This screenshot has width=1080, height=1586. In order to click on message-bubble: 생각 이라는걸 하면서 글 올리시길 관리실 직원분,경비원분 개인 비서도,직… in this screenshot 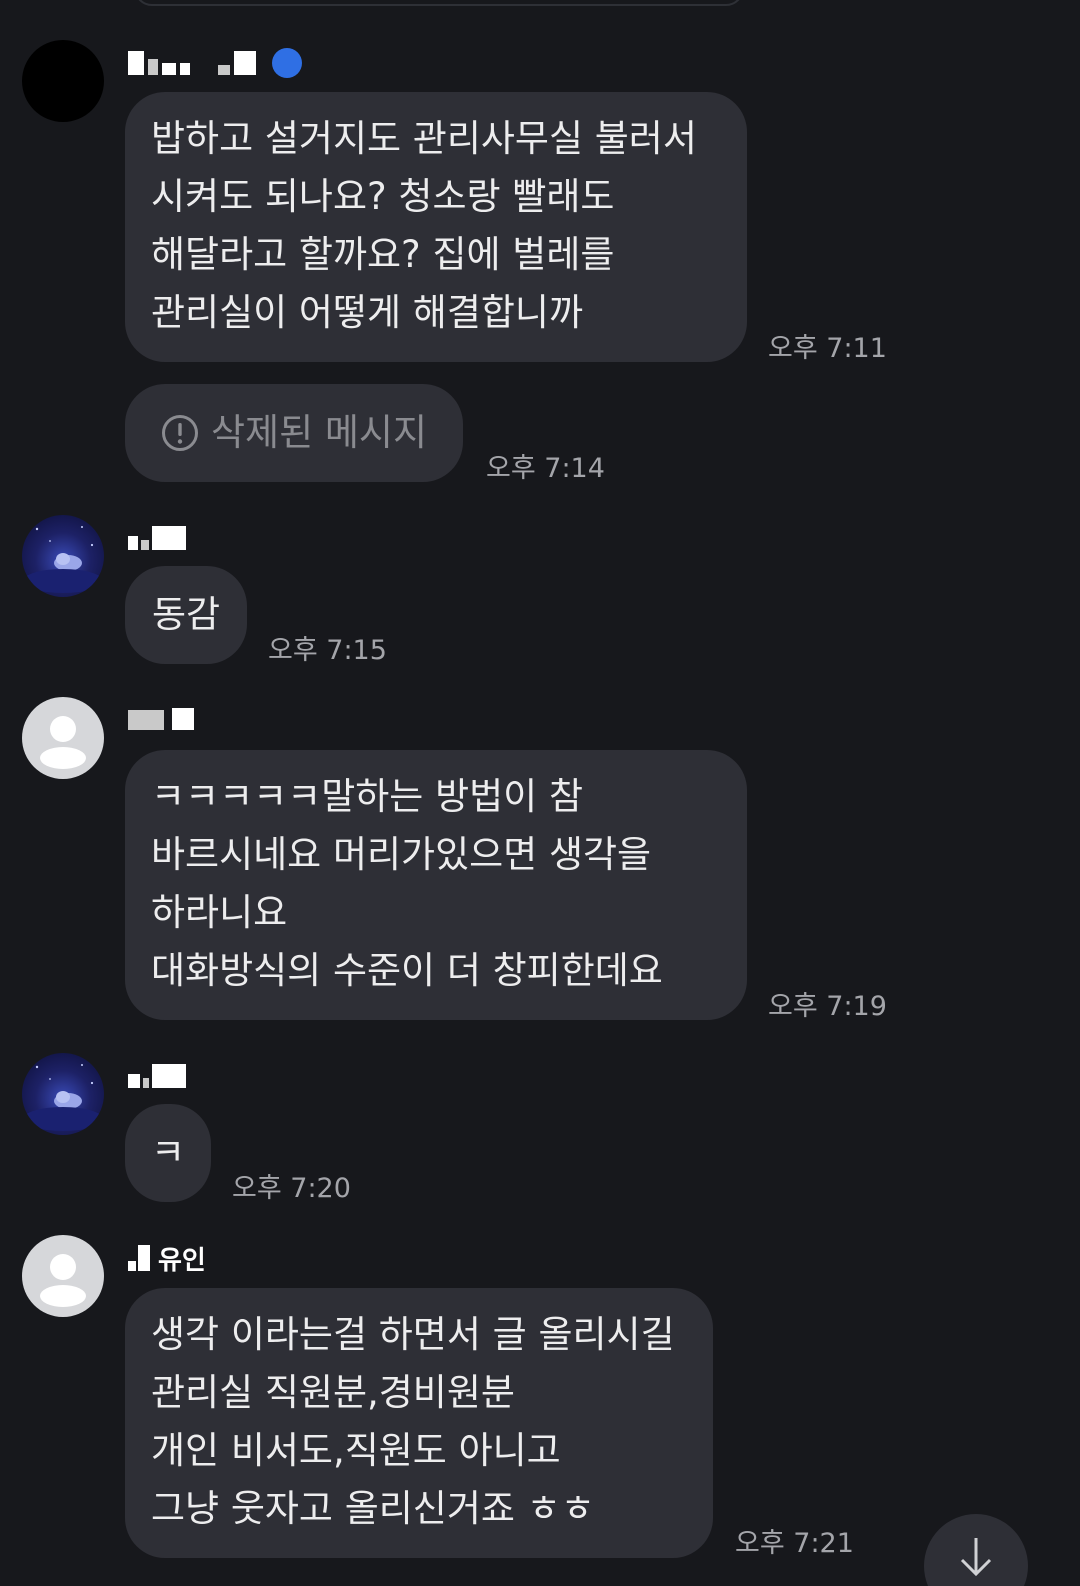, I will do `click(419, 1423)`.